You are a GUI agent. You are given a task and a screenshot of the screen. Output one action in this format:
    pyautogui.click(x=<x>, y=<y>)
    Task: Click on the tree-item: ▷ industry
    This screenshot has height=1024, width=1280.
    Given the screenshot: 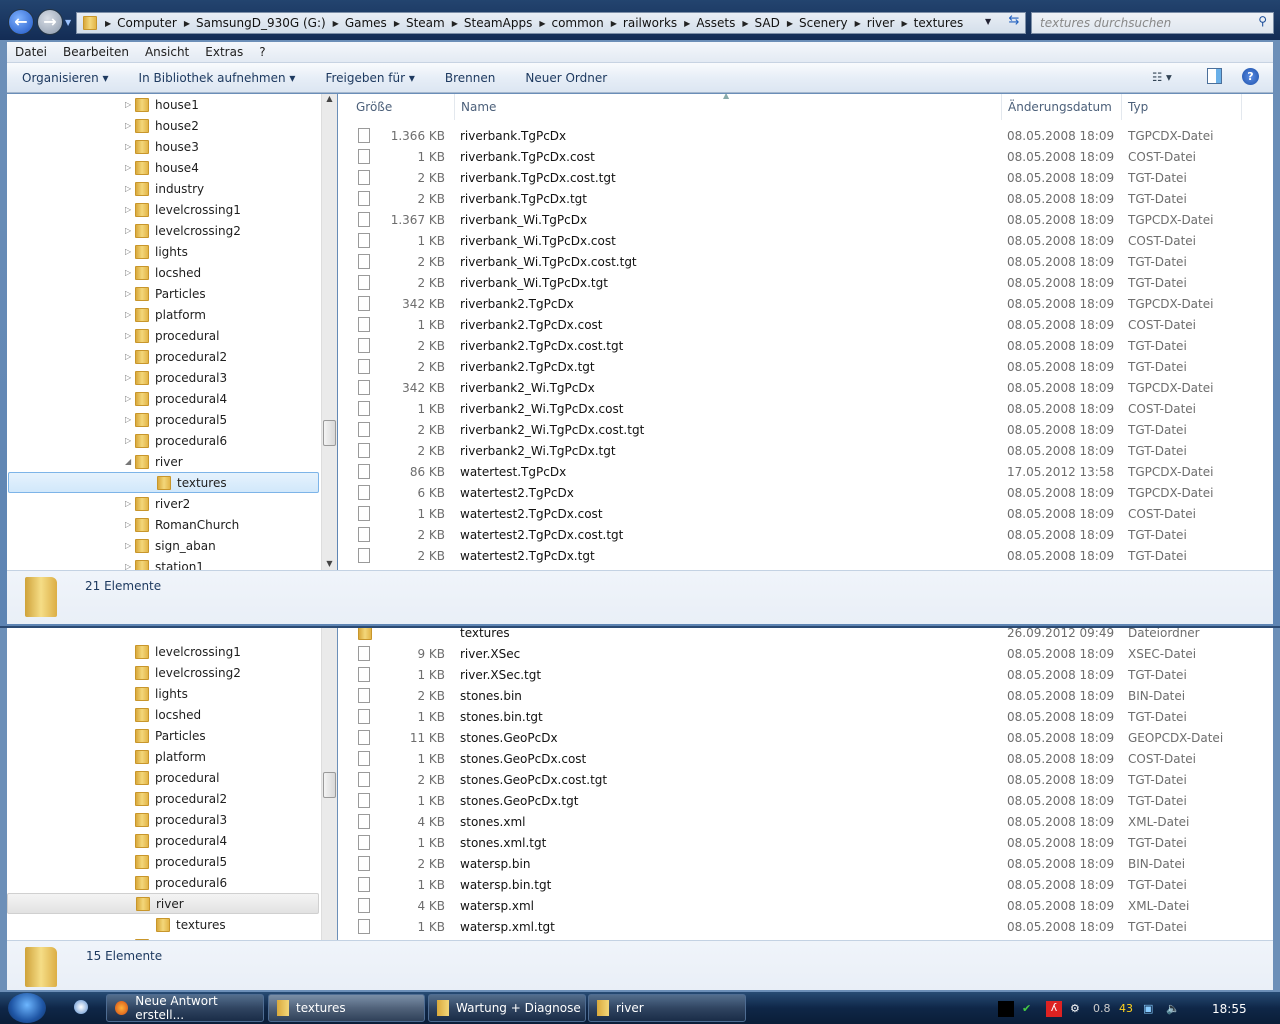 What is the action you would take?
    pyautogui.click(x=163, y=188)
    